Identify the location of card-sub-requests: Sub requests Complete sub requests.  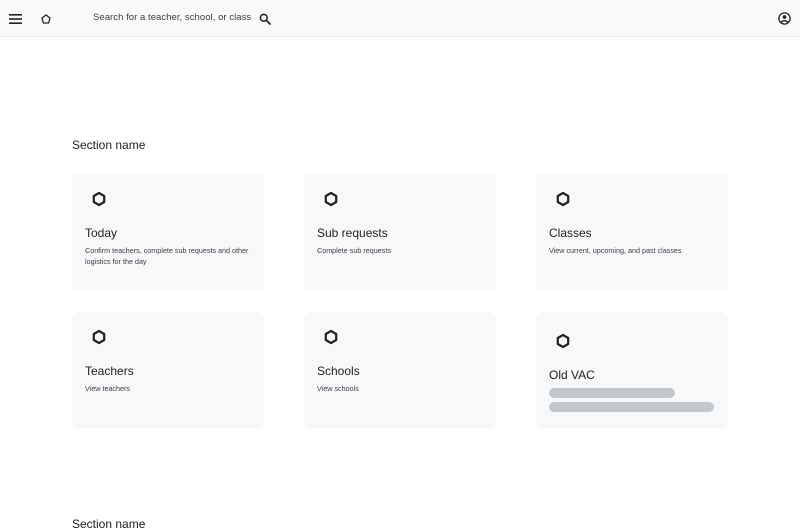
(400, 232).